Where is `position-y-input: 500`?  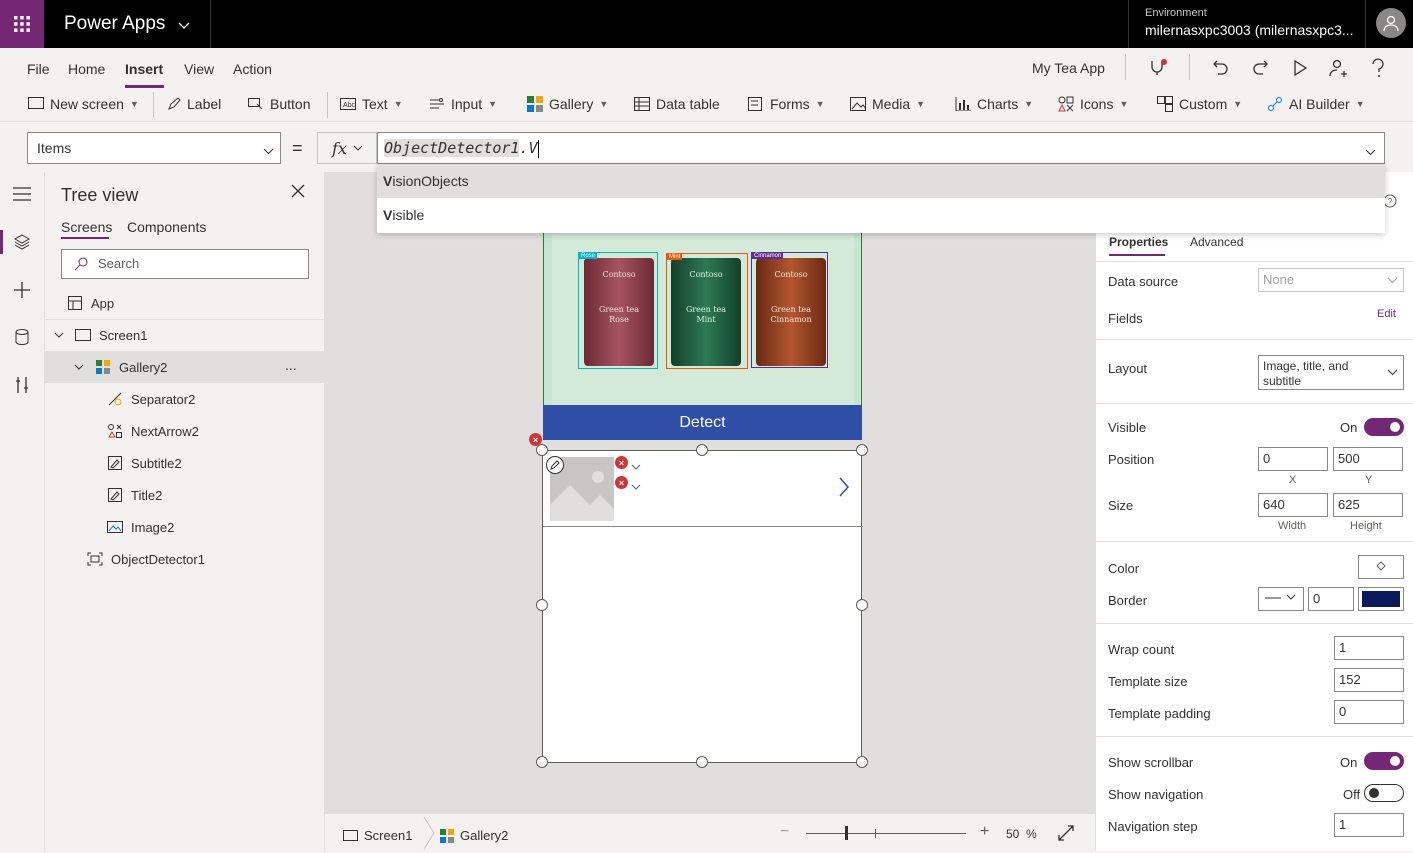 position-y-input: 500 is located at coordinates (1368, 459).